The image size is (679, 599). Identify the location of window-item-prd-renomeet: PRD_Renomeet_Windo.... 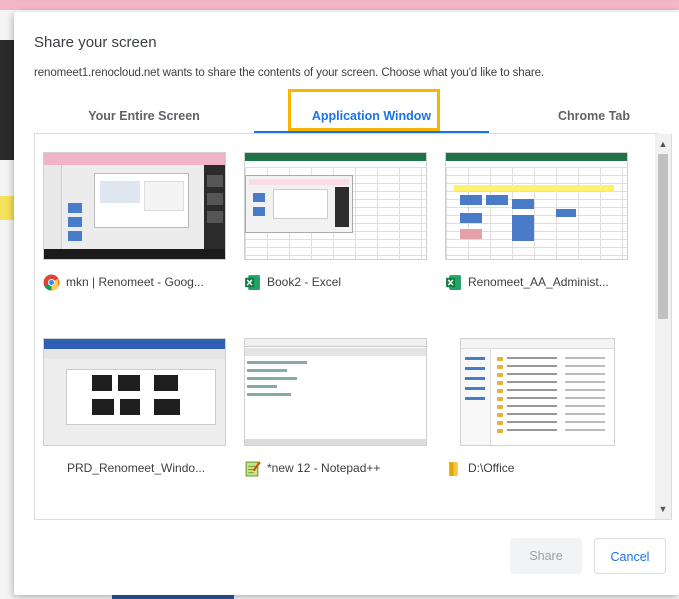
(138, 418).